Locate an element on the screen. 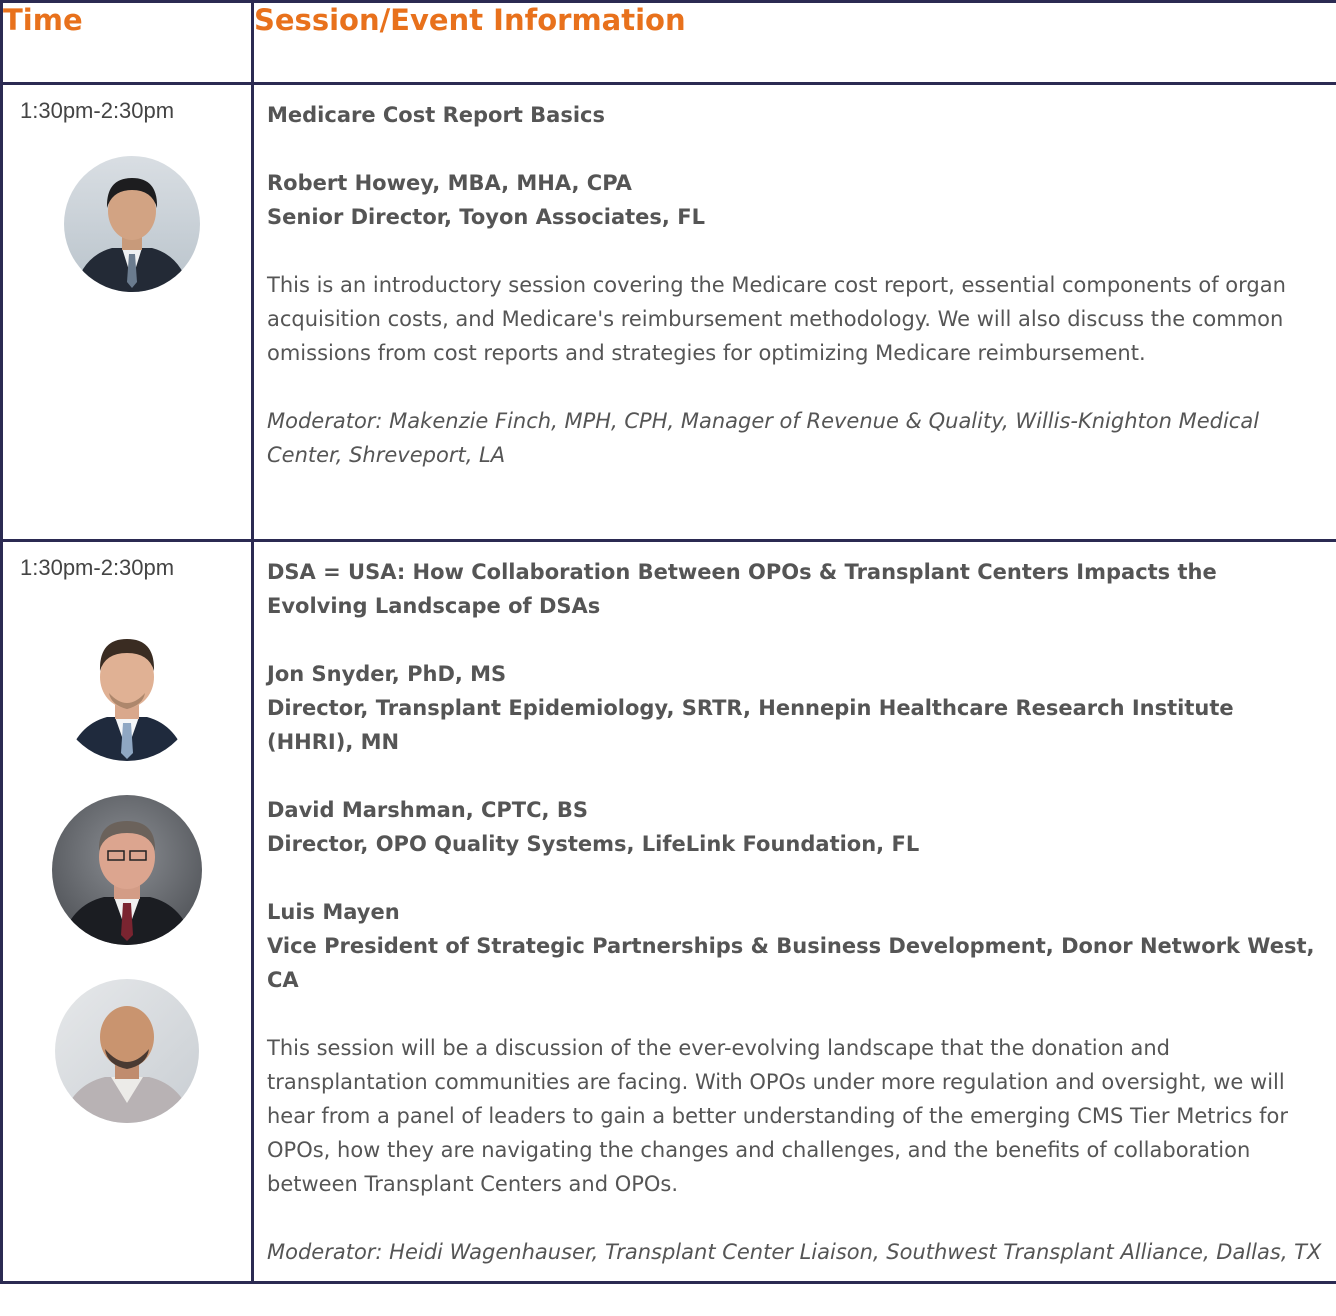  speaker-name: Luis Mayen is located at coordinates (333, 912).